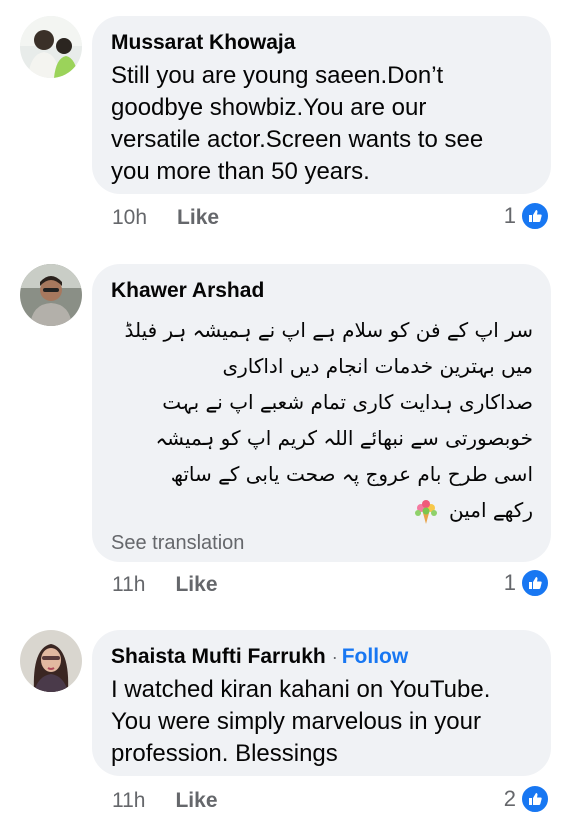 The width and height of the screenshot is (570, 827). I want to click on author-name: Mussarat Khowaja, so click(322, 43).